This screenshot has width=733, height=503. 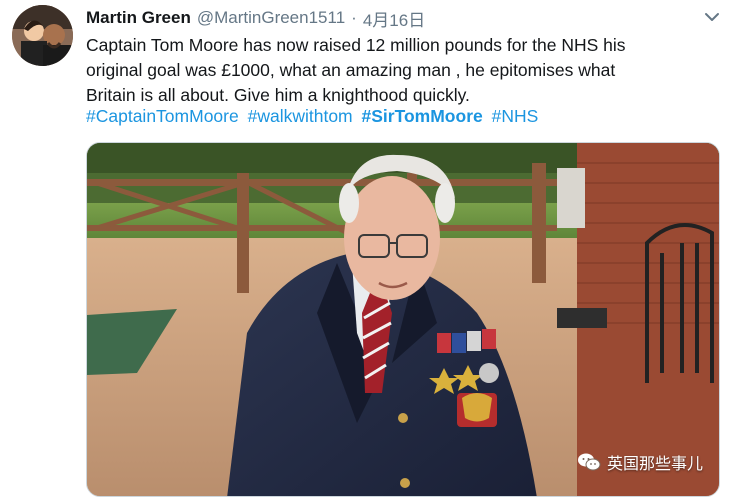 I want to click on tweet-header: Martin Green @MartinGreen1511 · 4月16日, so click(x=255, y=18).